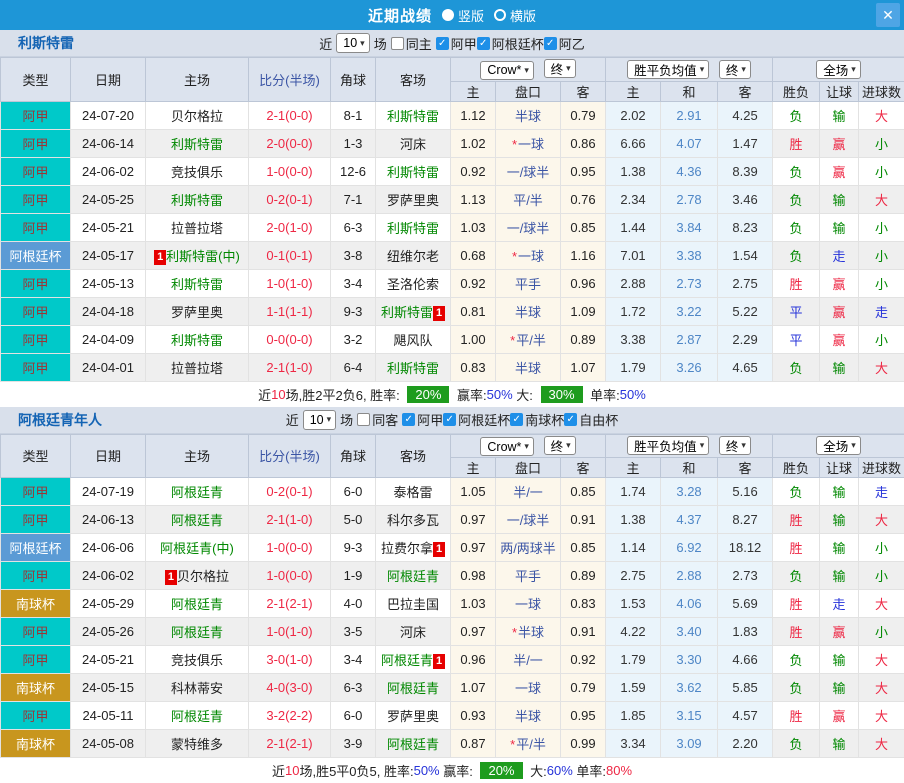  What do you see at coordinates (689, 744) in the screenshot?
I see `avg-draw: 3.09` at bounding box center [689, 744].